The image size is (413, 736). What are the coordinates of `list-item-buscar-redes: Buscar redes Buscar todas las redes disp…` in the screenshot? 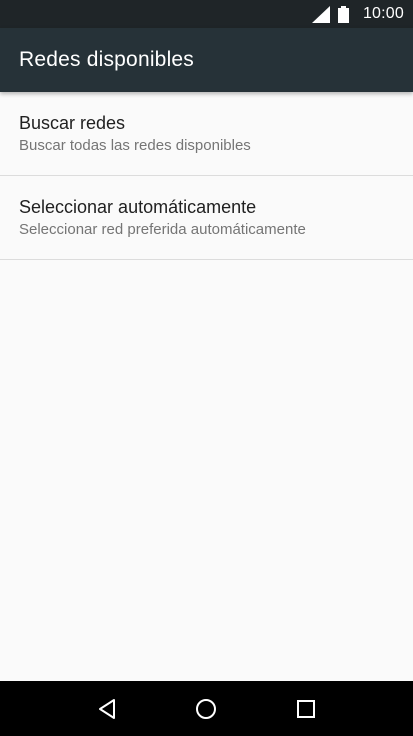 It's located at (206, 134).